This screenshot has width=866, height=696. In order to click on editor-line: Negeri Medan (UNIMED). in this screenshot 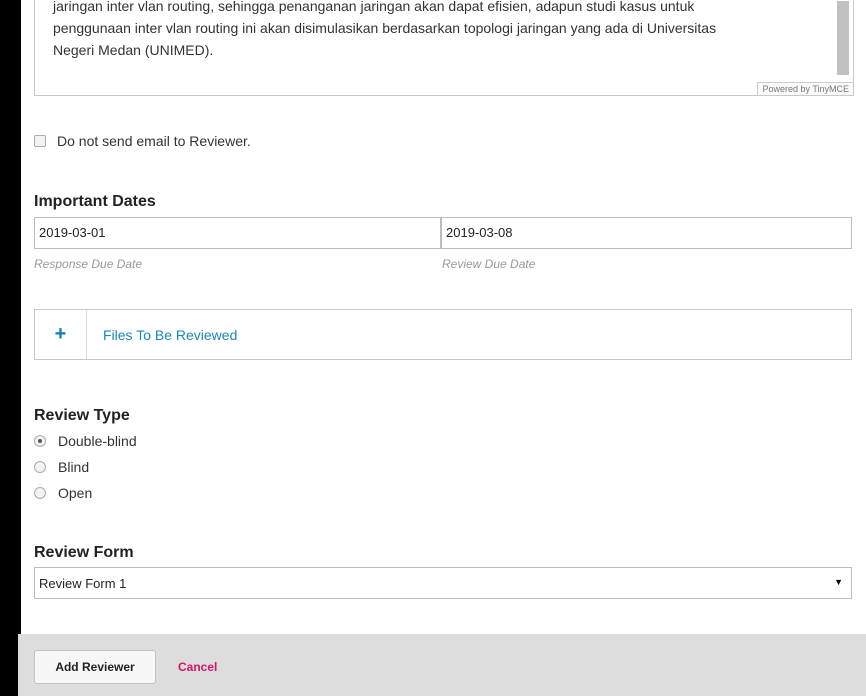, I will do `click(133, 50)`.